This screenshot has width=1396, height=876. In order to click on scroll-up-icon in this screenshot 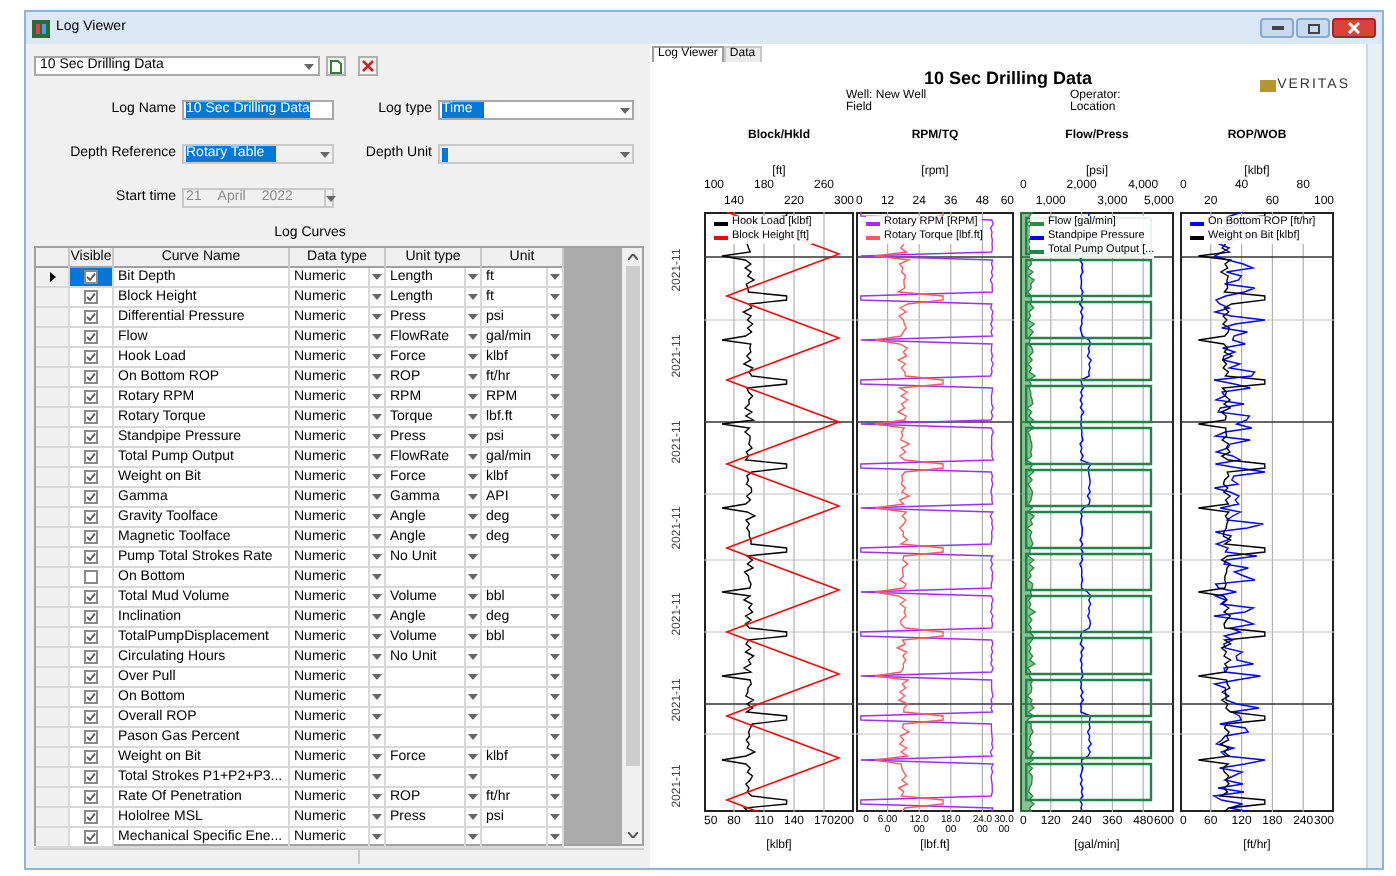, I will do `click(632, 257)`.